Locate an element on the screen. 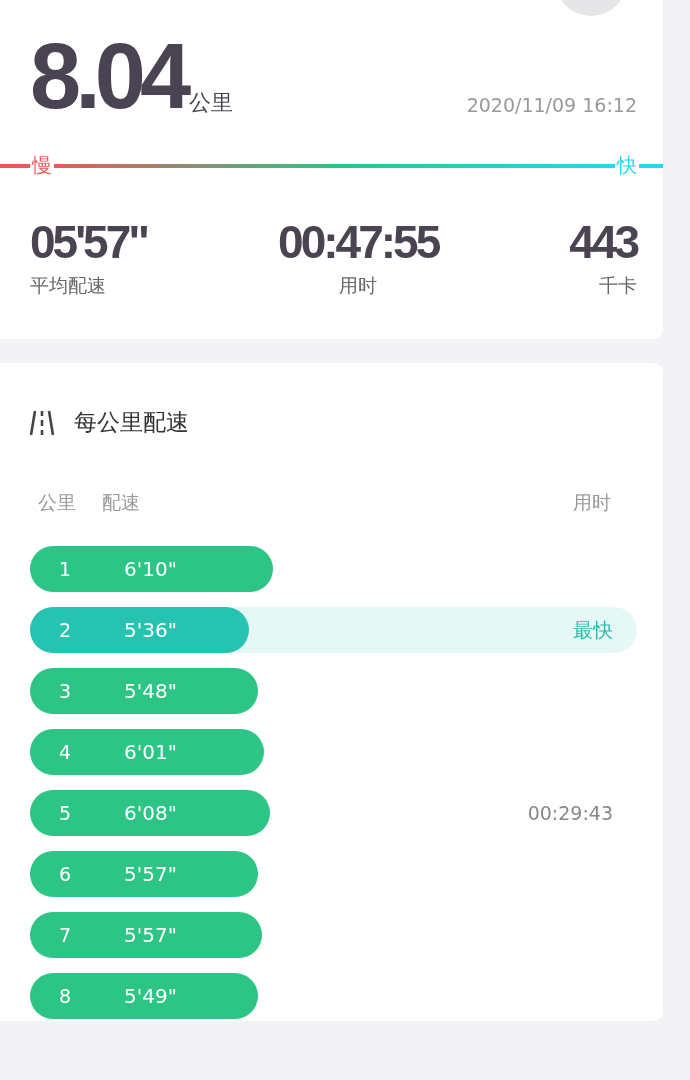  stat-label: 平均配速 is located at coordinates (68, 285).